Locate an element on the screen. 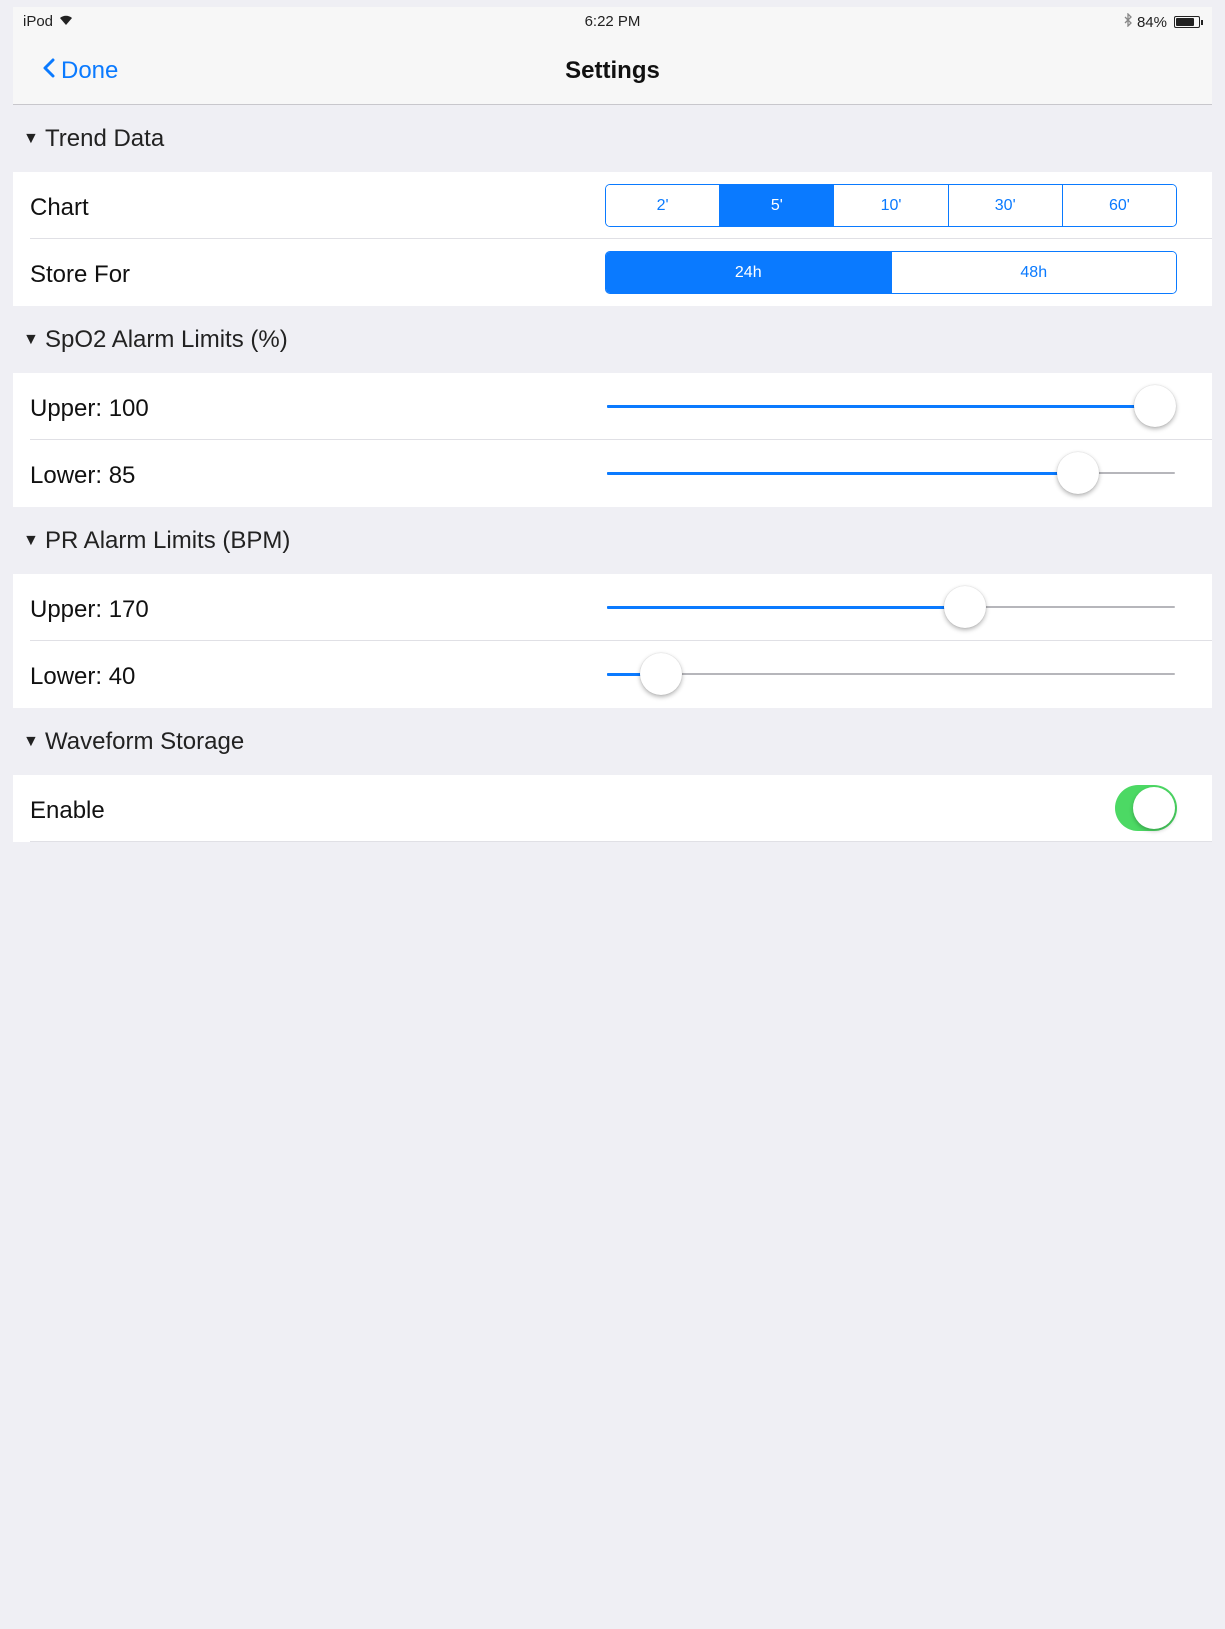 This screenshot has height=1629, width=1225. row-label: Upper: 100 is located at coordinates (89, 408).